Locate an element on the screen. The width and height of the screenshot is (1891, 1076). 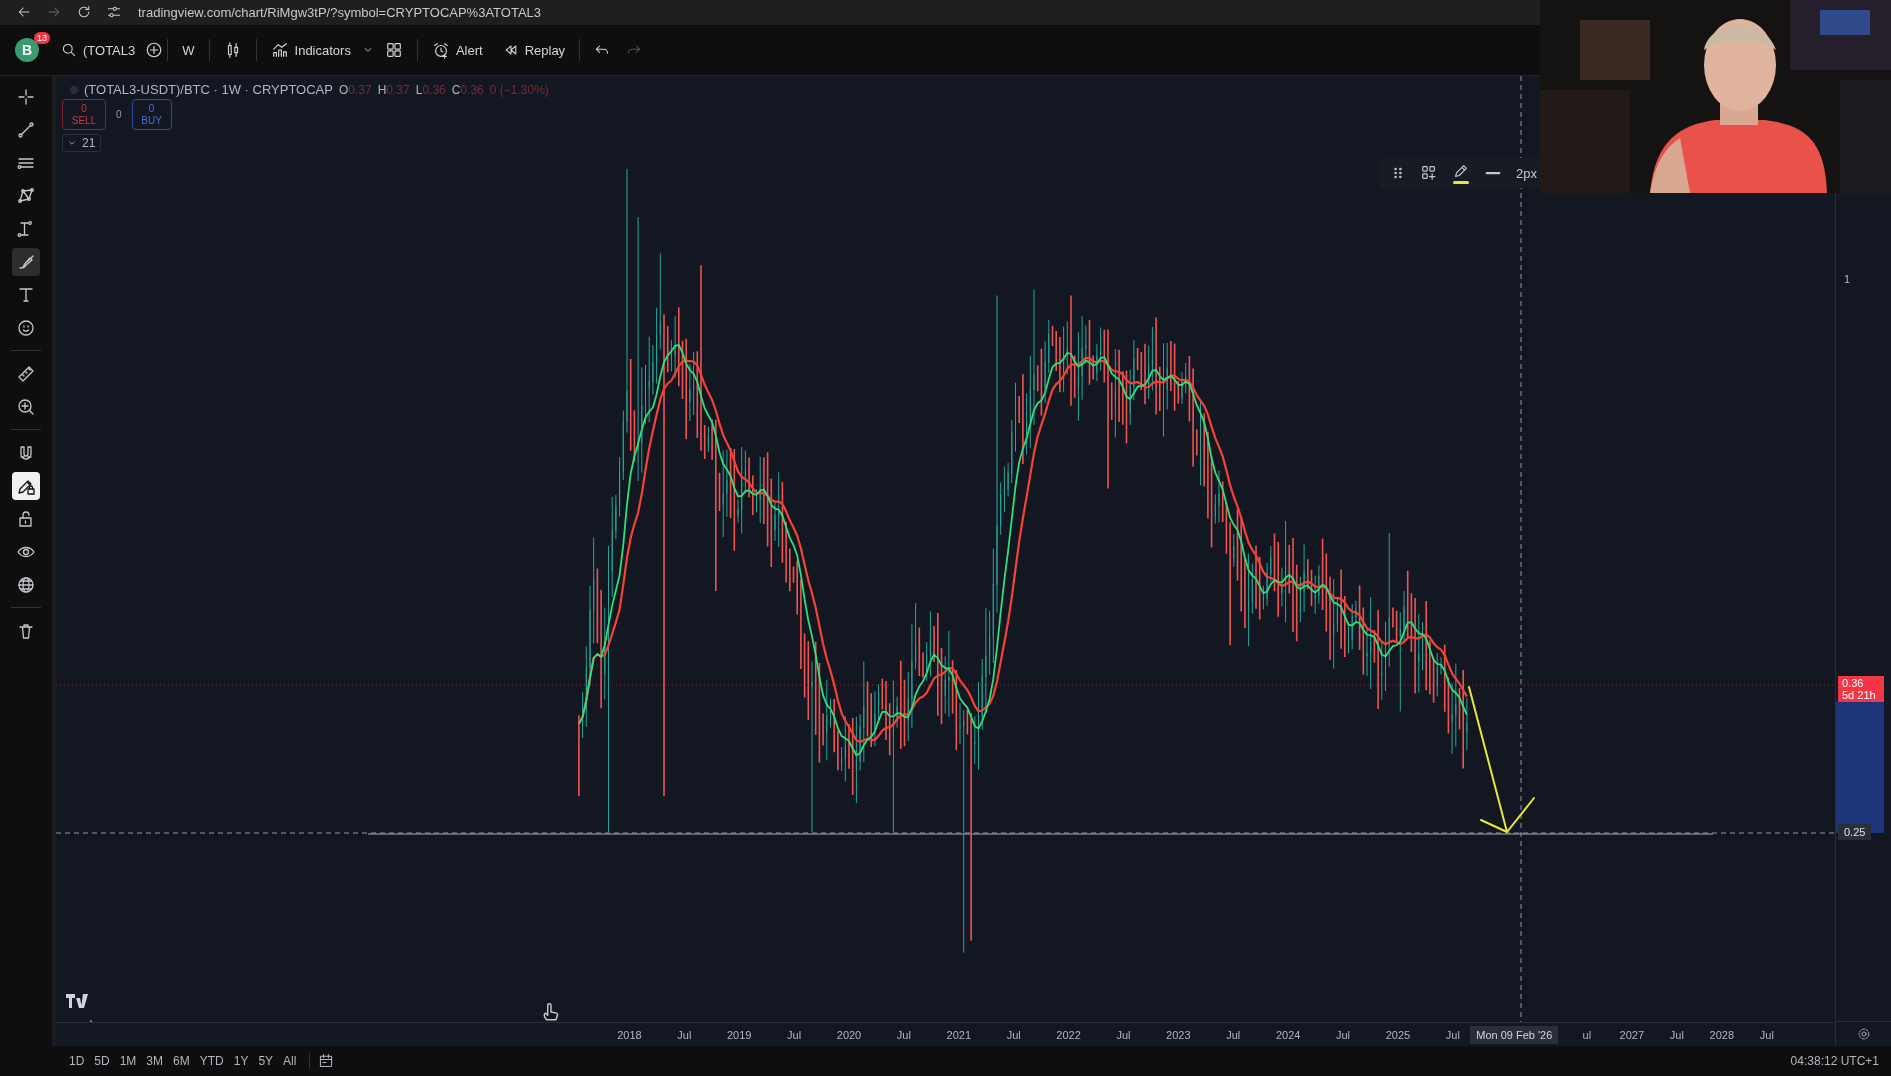
notification-badge: 13 is located at coordinates (42, 38).